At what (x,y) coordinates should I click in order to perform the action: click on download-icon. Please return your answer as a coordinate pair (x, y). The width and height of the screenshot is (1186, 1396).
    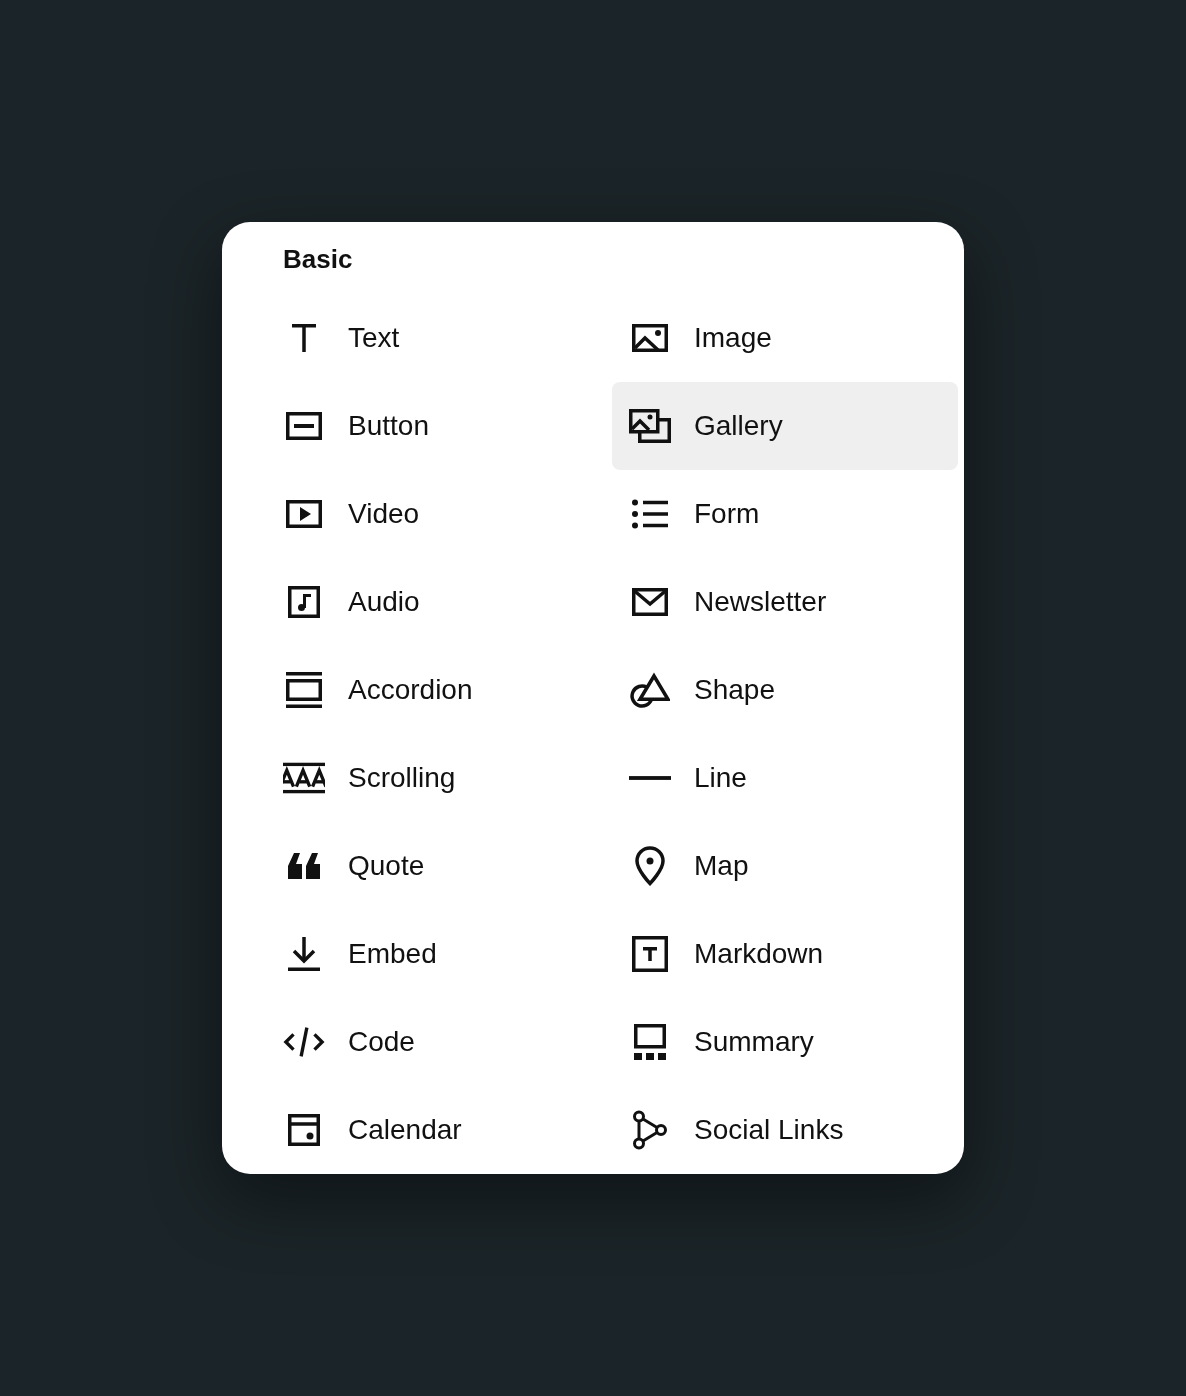
    Looking at the image, I should click on (304, 954).